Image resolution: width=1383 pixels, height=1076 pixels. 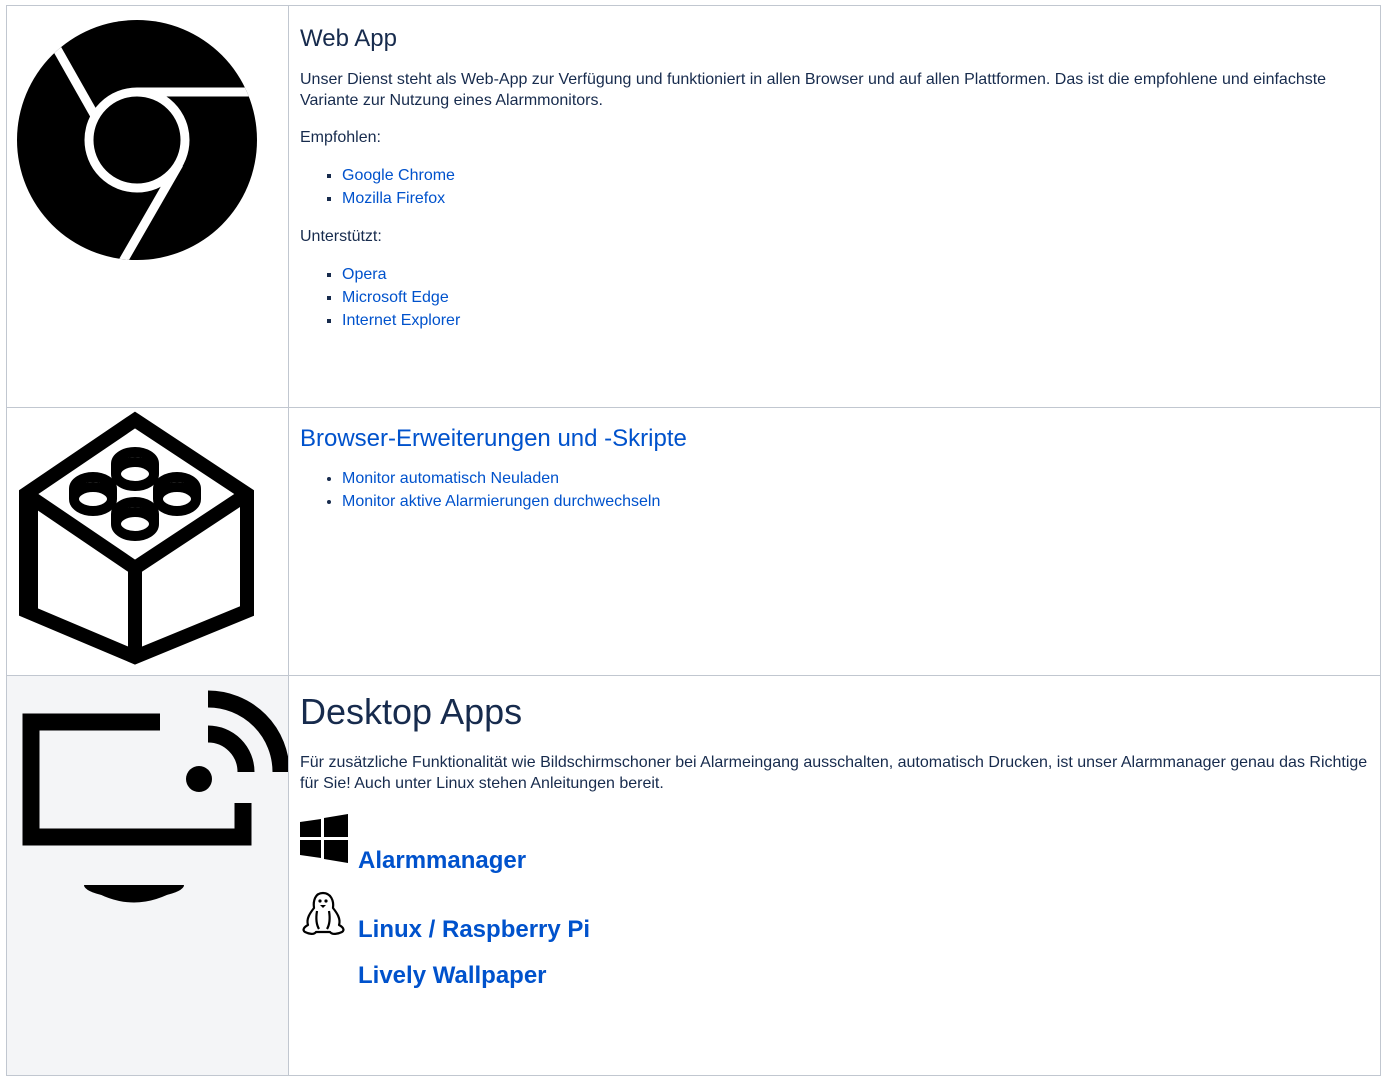 I want to click on windows-icon, so click(x=324, y=842).